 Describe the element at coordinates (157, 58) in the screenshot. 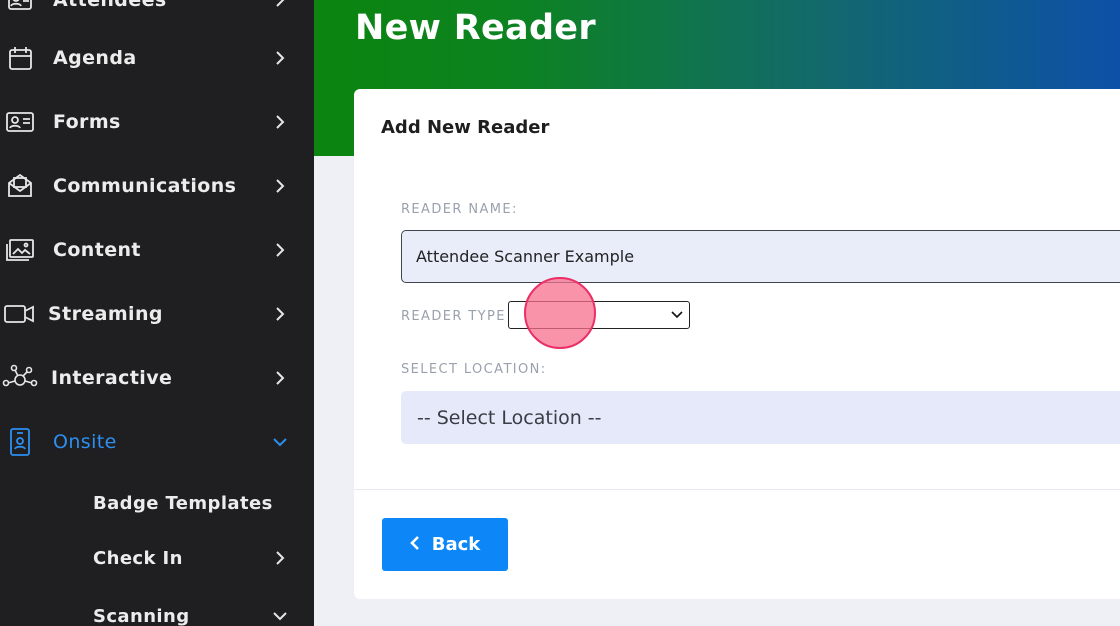

I see `sidebar-item-agenda: Agenda` at that location.